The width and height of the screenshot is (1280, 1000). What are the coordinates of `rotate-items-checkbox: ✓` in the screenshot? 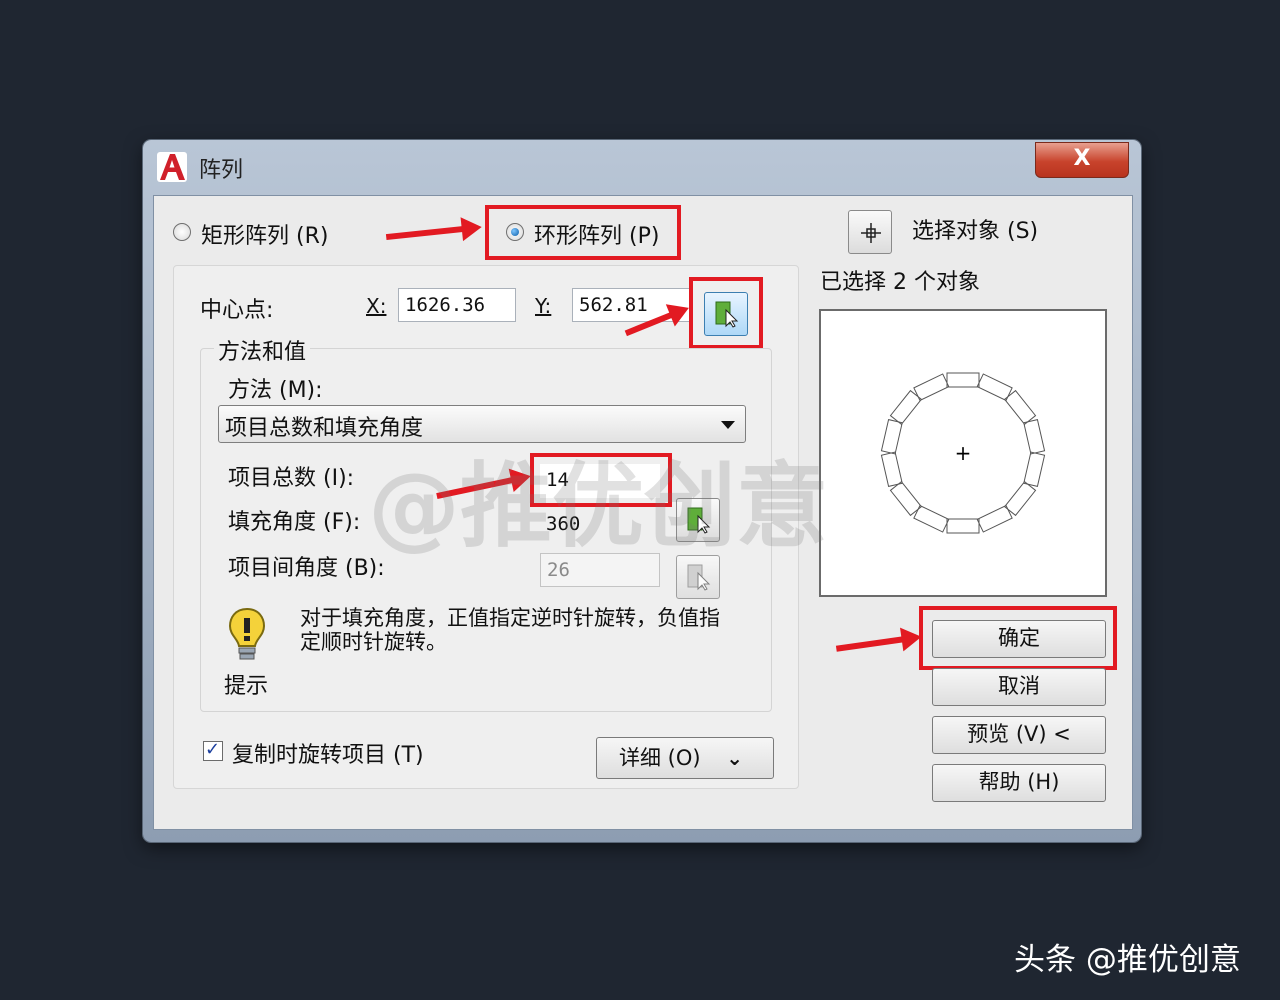 It's located at (213, 750).